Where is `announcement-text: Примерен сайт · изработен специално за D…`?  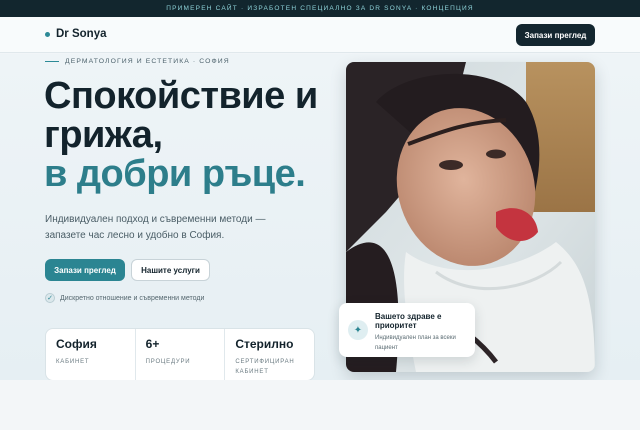
announcement-text: Примерен сайт · изработен специално за D… is located at coordinates (320, 8).